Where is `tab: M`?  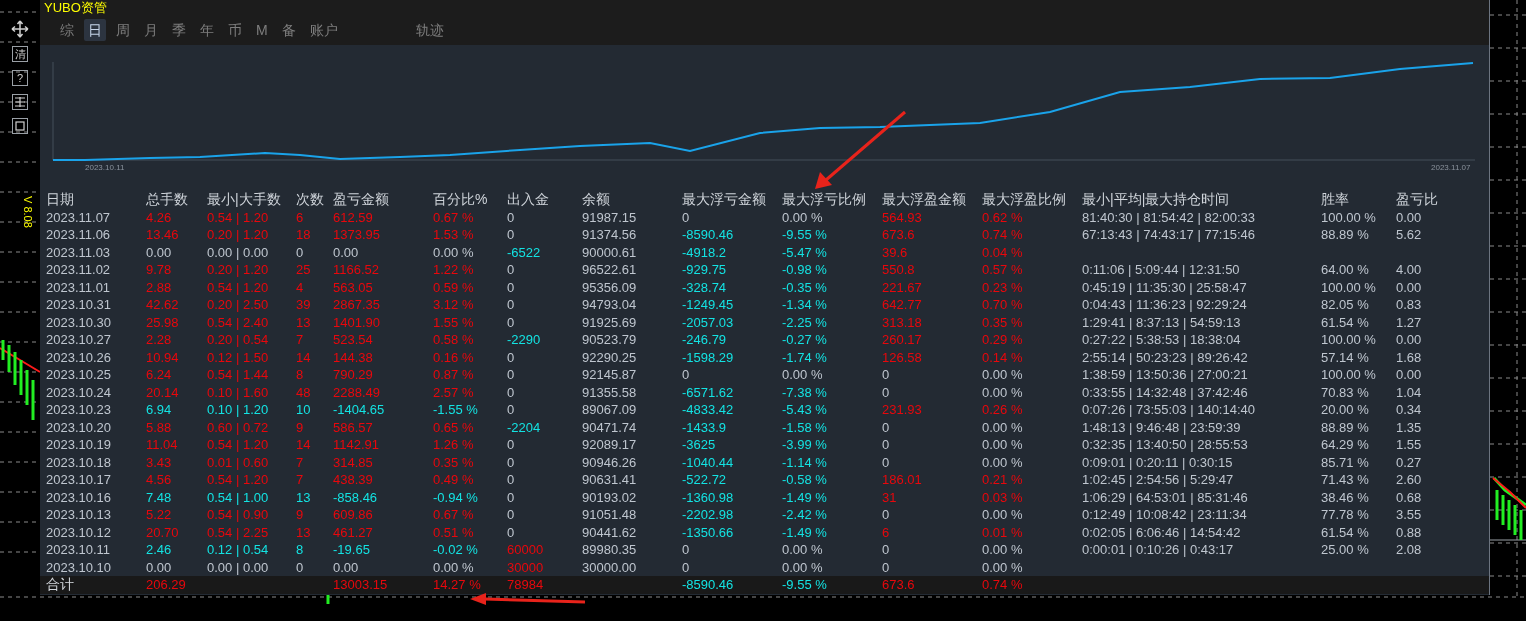
tab: M is located at coordinates (262, 30).